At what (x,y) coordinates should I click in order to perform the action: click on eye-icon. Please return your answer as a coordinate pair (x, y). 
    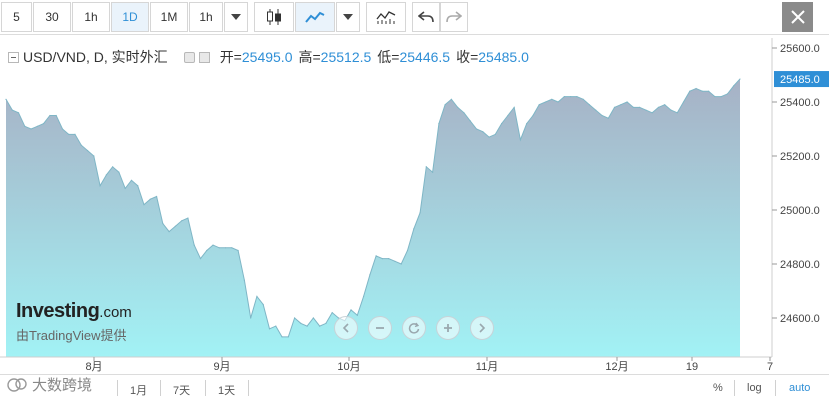
    Looking at the image, I should click on (189, 57).